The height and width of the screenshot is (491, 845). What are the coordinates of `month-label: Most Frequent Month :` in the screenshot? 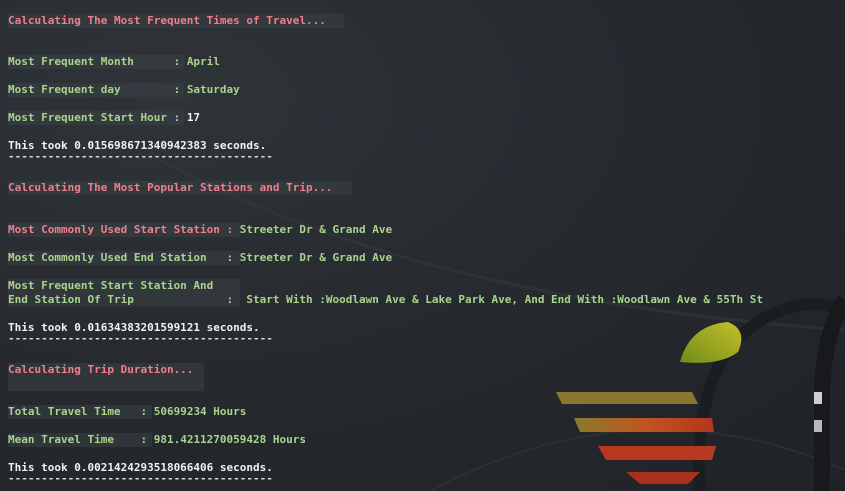 It's located at (97, 61).